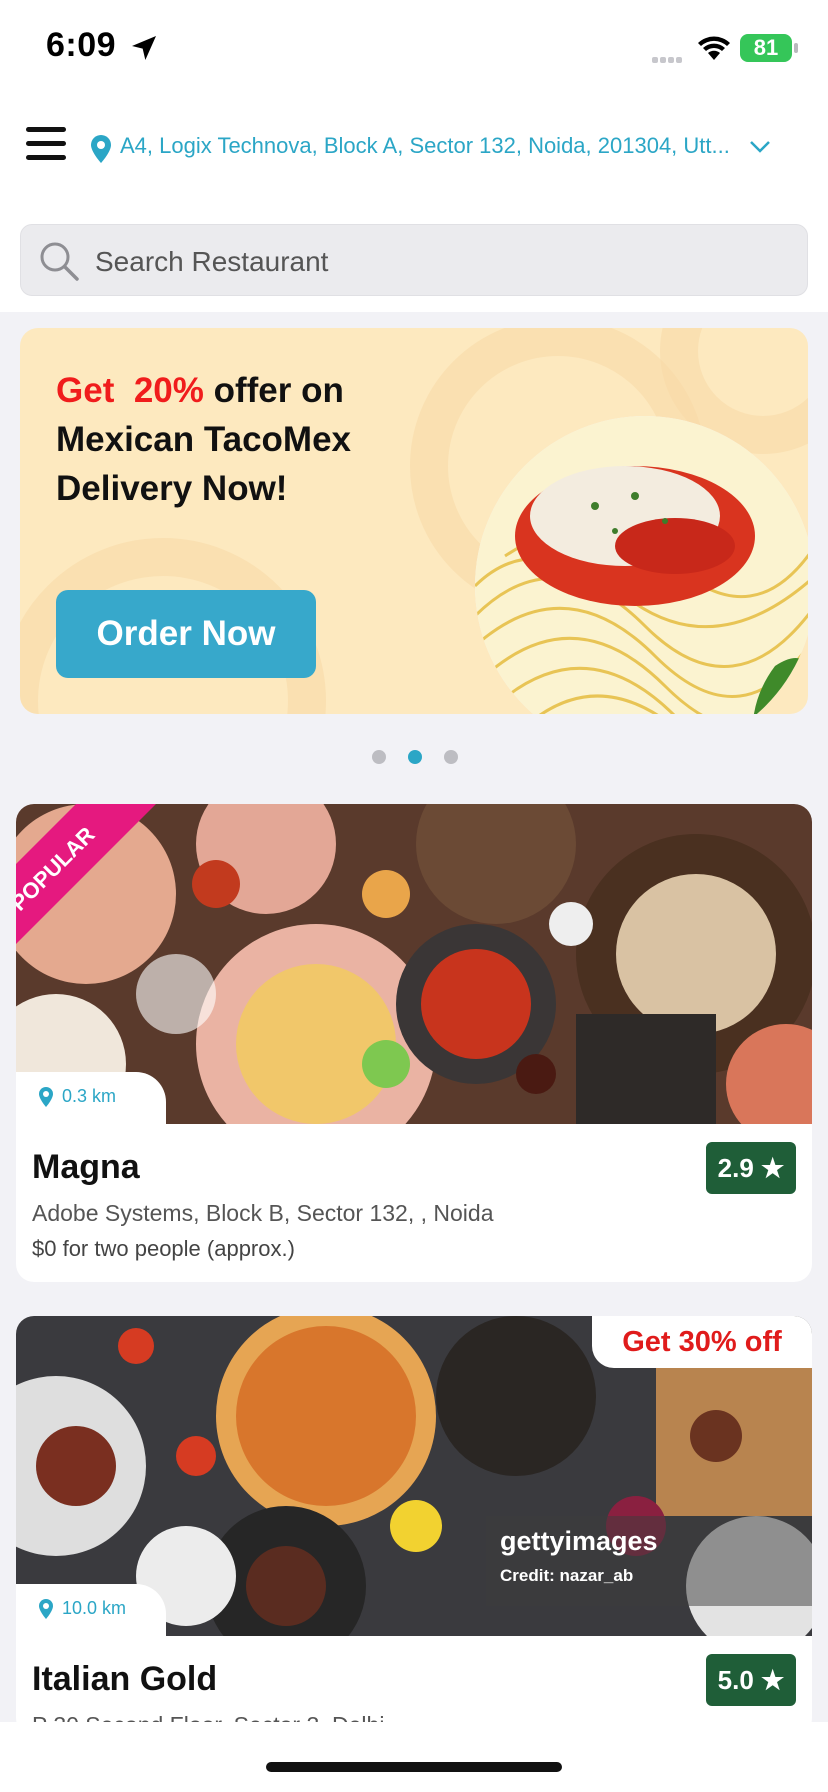 This screenshot has height=1792, width=828. What do you see at coordinates (567, 1575) in the screenshot?
I see `watermark-credit: Credit: nazar_ab` at bounding box center [567, 1575].